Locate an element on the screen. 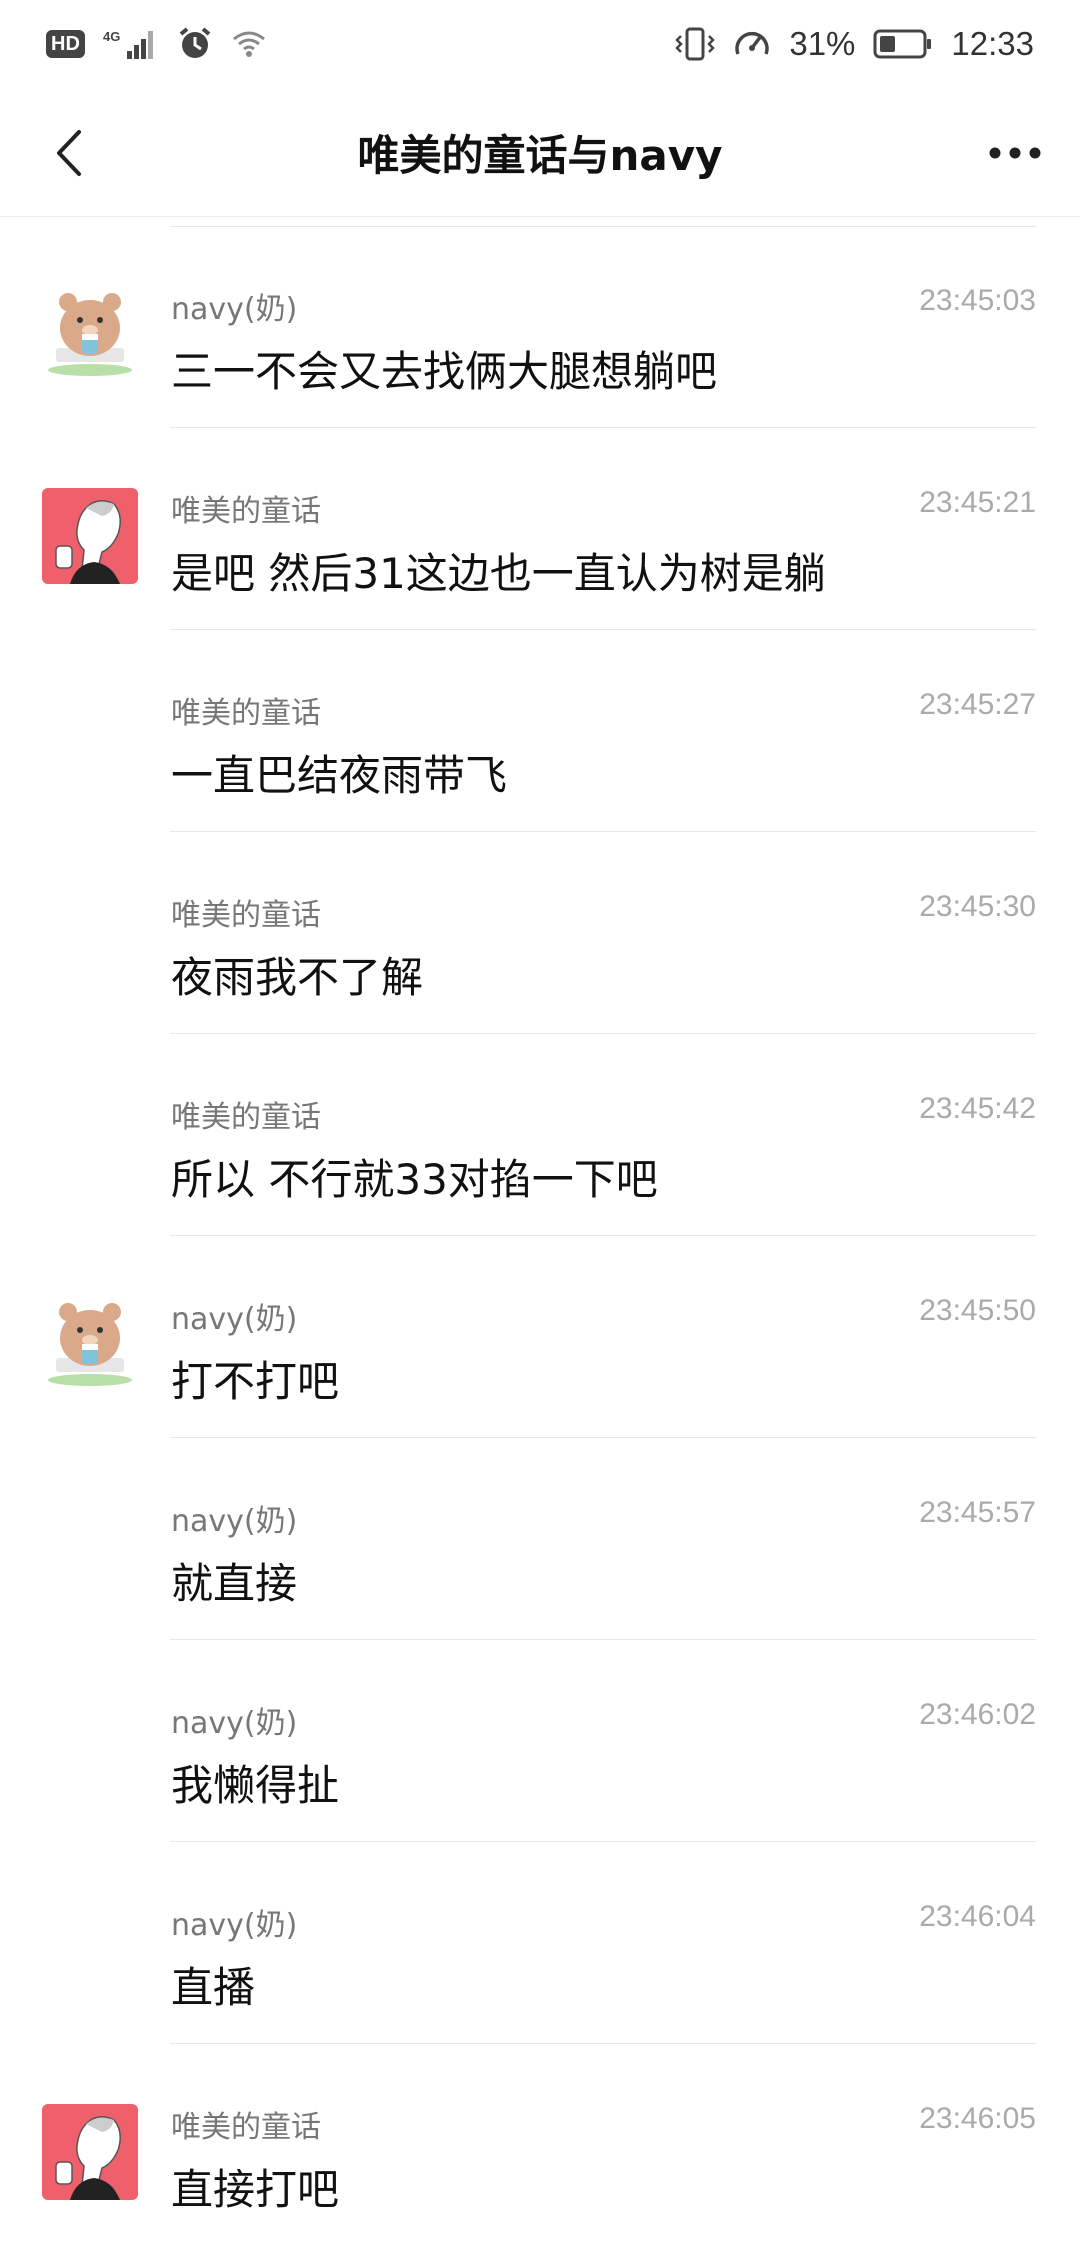 The width and height of the screenshot is (1080, 2246). list-item: navy(奶) 23:46:04 直播 is located at coordinates (540, 1943).